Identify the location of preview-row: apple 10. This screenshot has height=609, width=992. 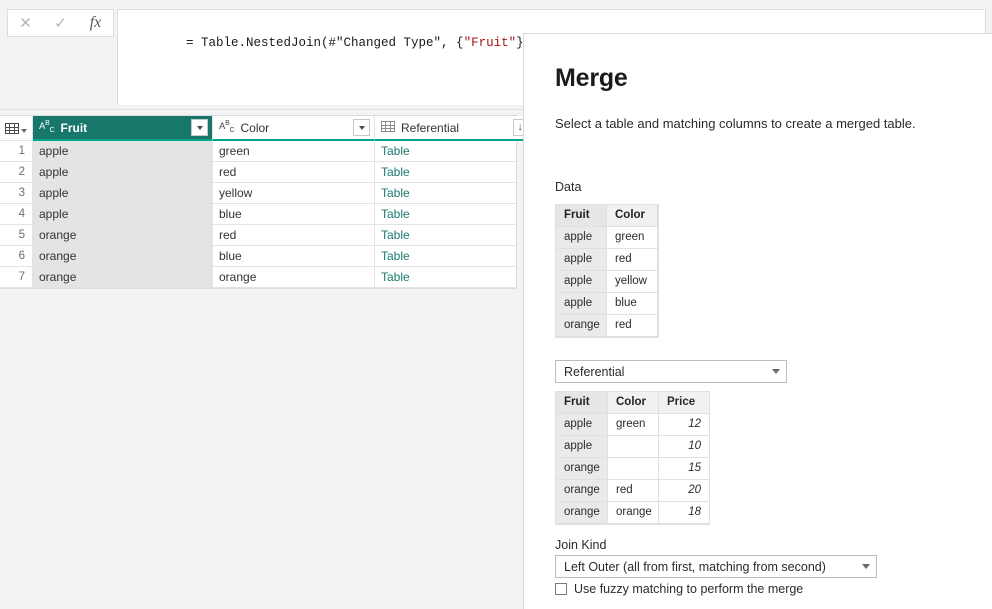
(633, 447).